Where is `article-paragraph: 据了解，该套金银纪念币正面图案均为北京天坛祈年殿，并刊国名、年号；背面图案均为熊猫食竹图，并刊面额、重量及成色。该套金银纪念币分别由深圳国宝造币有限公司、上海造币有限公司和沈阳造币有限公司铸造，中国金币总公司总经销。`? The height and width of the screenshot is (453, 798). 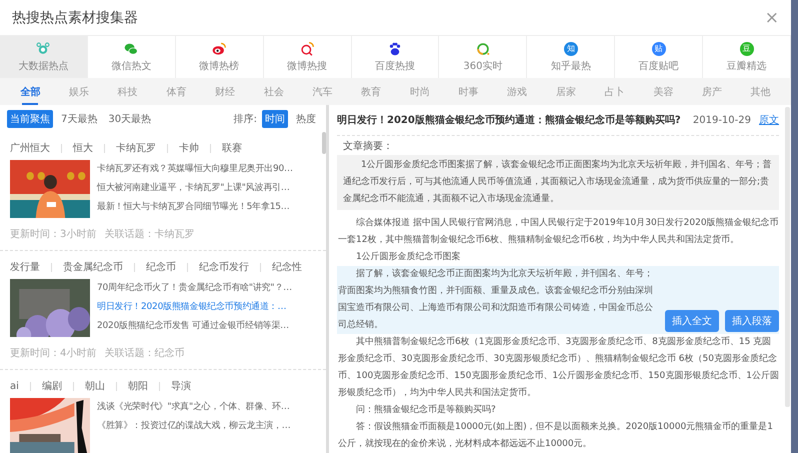 article-paragraph: 据了解，该套金银纪念币正面图案均为北京天坛祈年殿，并刊国名、年号；背面图案均为熊猫食竹图，并刊面额、重量及成色。该套金银纪念币分别由深圳国宝造币有限公司、上海造币有限公司和沈阳造币有限公司铸造，中国金币总公司总经销。 is located at coordinates (495, 299).